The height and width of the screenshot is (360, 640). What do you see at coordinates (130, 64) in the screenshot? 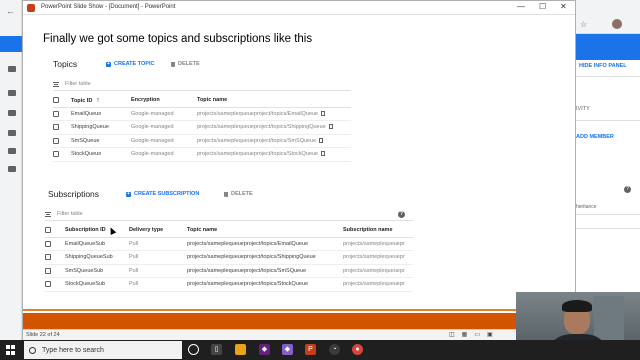
I see `create-topic-button: + CREATE TOPIC` at bounding box center [130, 64].